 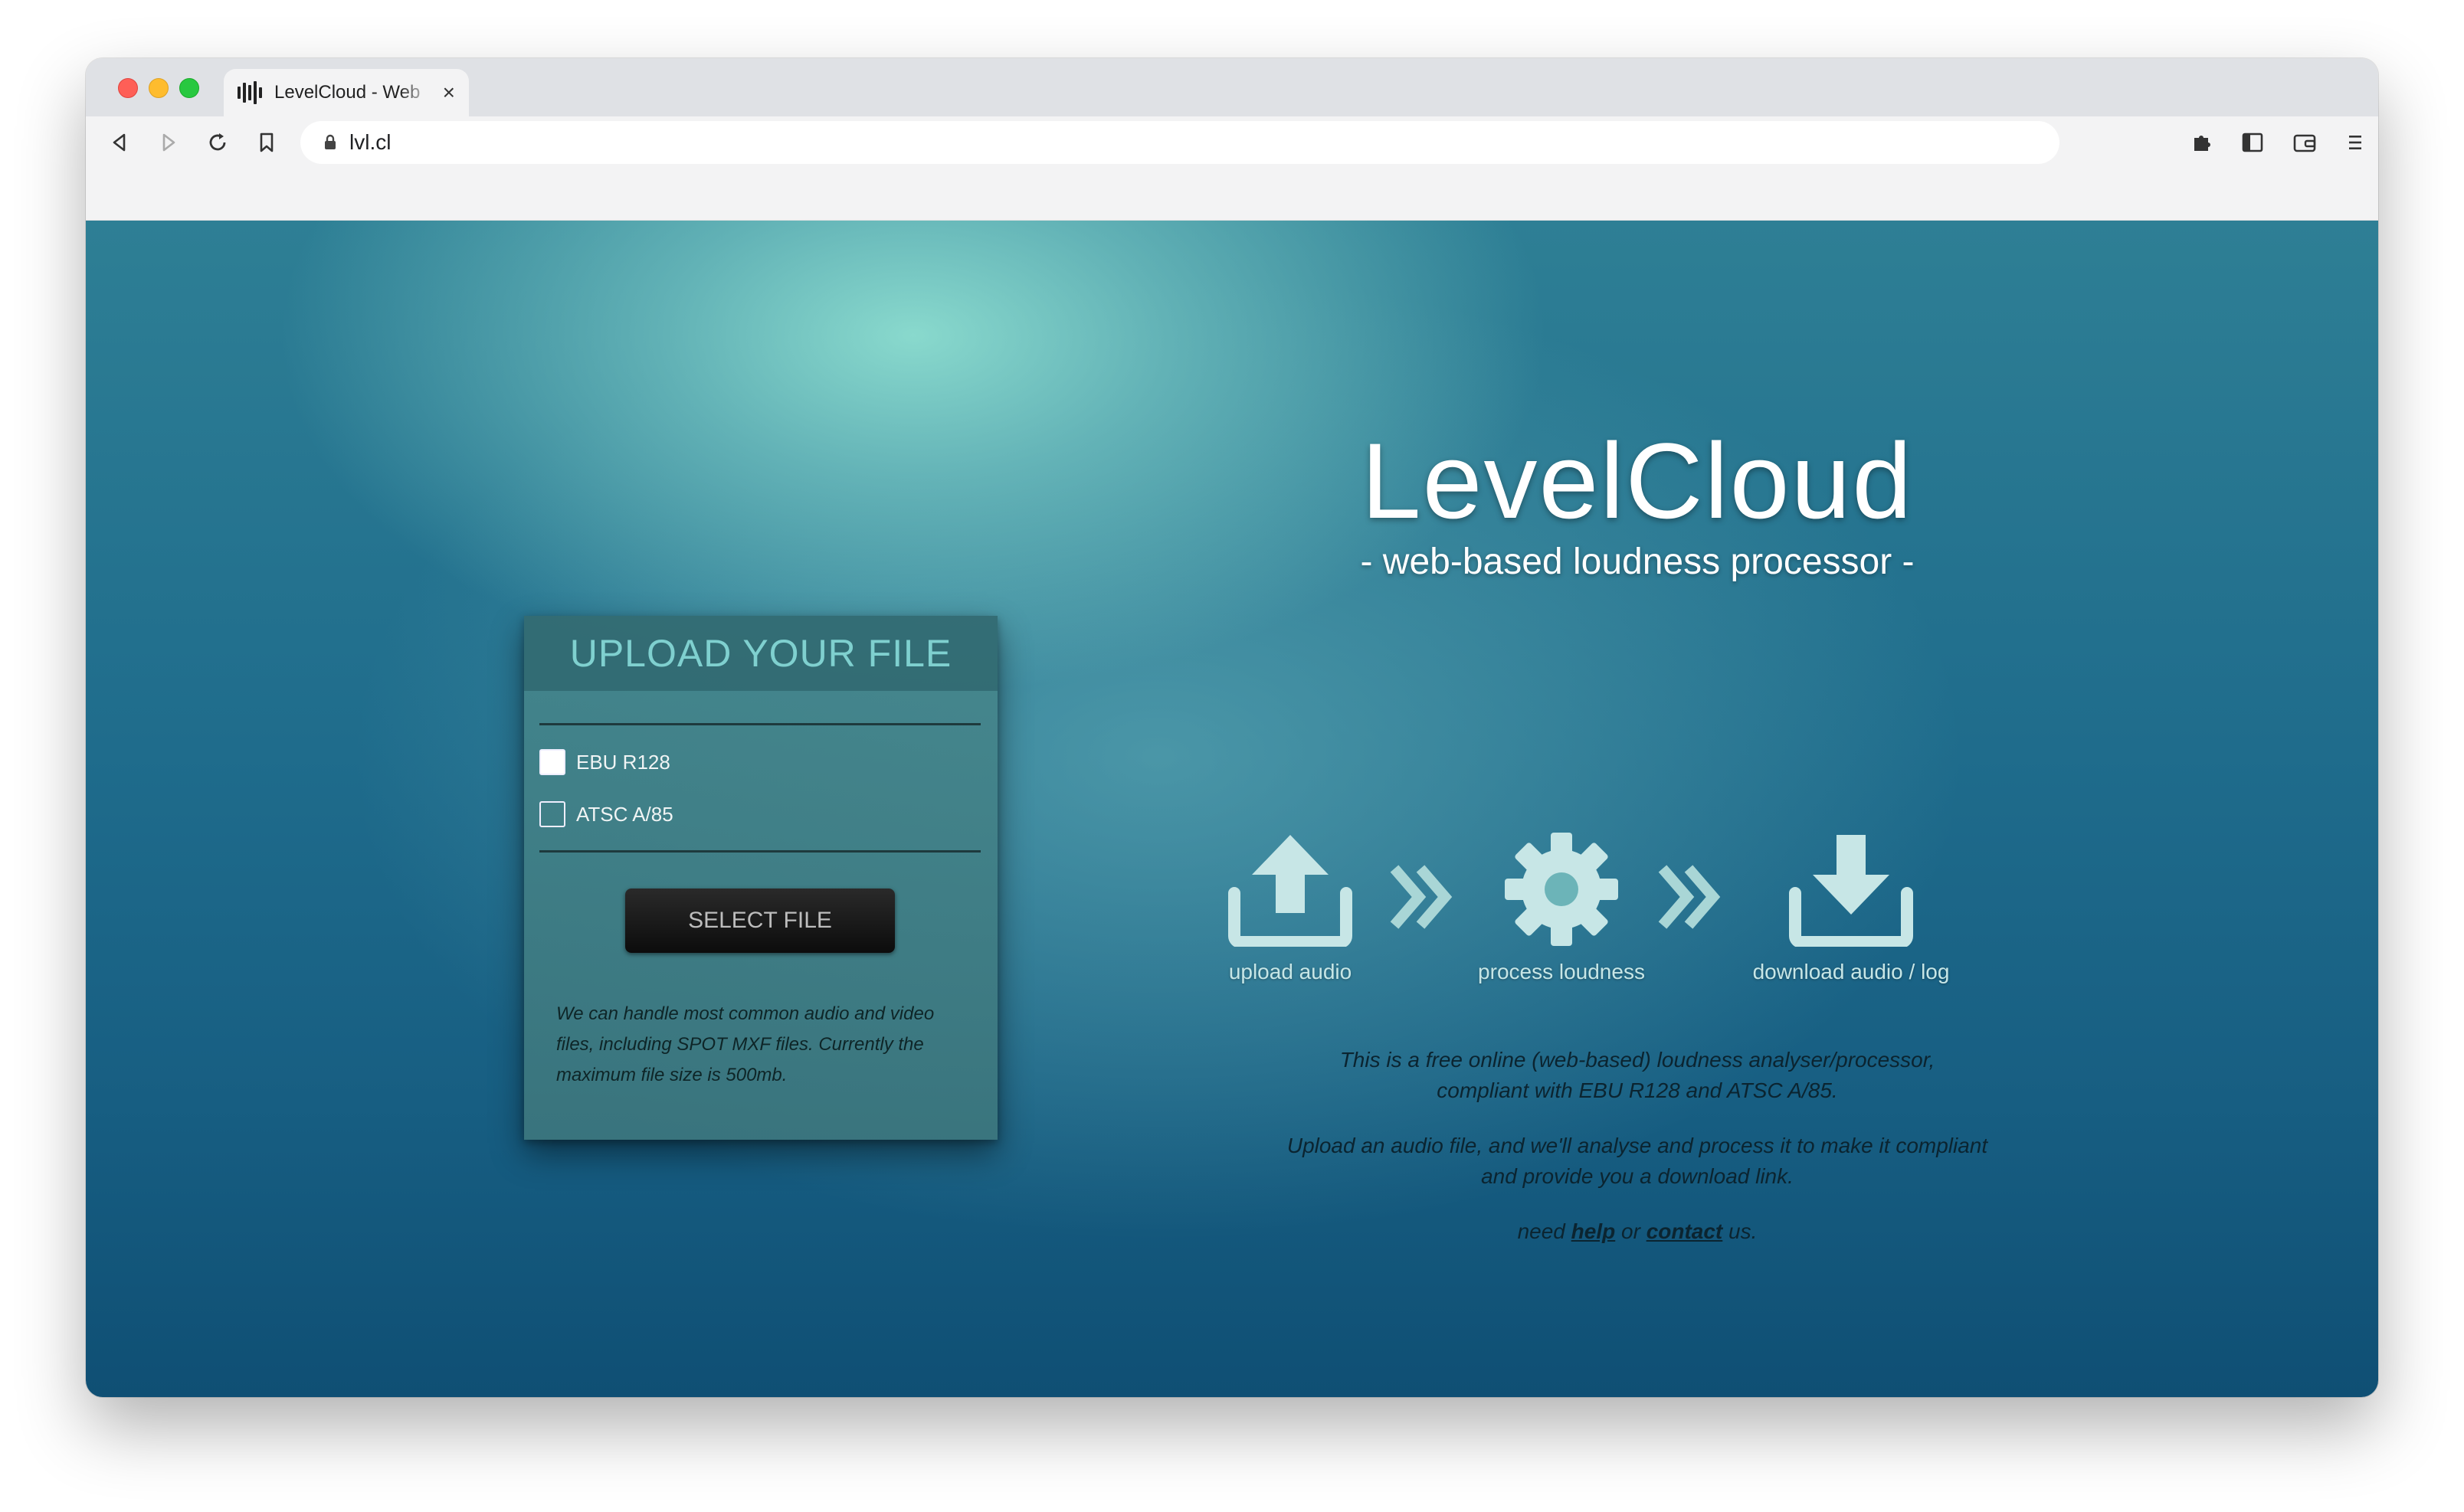 I want to click on forward-icon, so click(x=168, y=142).